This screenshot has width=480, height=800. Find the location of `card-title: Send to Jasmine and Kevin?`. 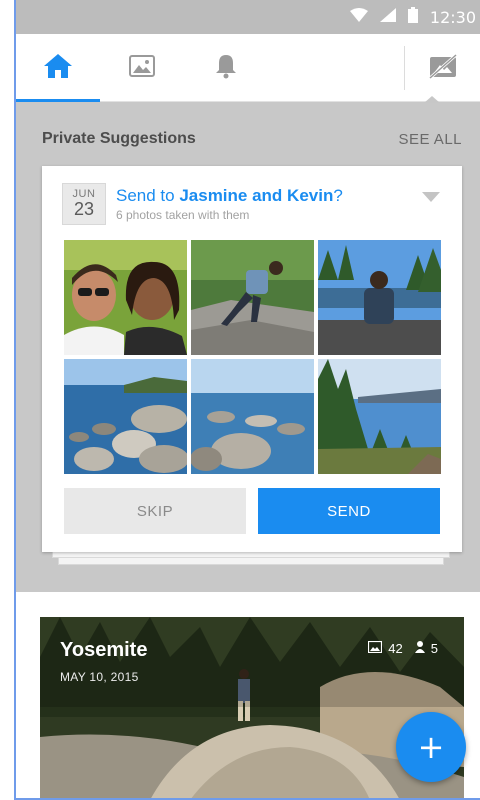

card-title: Send to Jasmine and Kevin? is located at coordinates (229, 196).